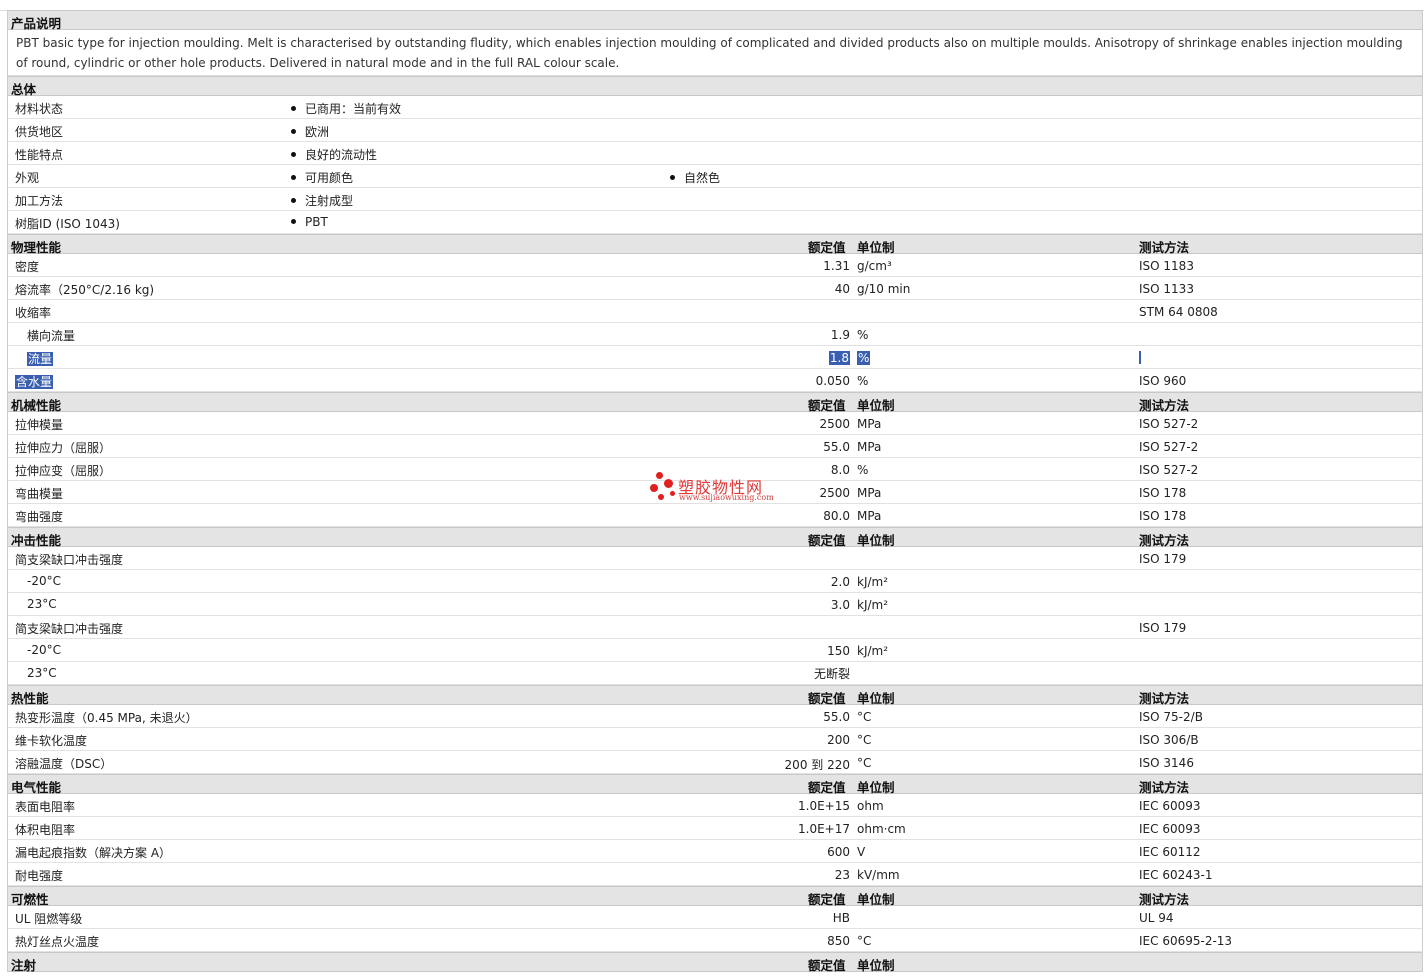 The height and width of the screenshot is (976, 1424). What do you see at coordinates (715, 896) in the screenshot?
I see `section-header-flammability: 可燃性 额定值 单位制 测试方法` at bounding box center [715, 896].